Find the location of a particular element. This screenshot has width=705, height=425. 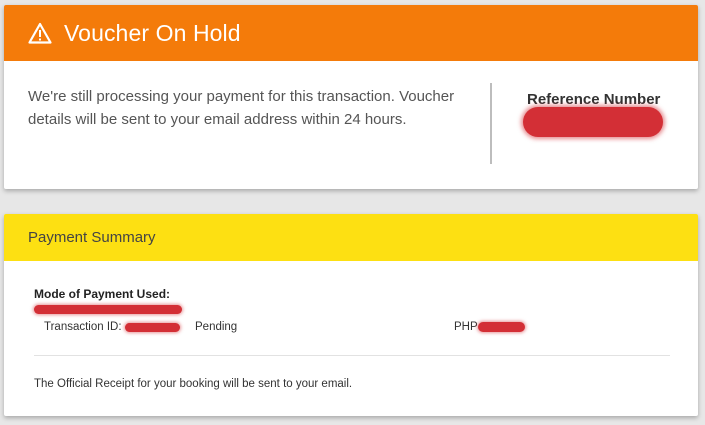

transaction-id-label: Transaction ID: is located at coordinates (83, 327).